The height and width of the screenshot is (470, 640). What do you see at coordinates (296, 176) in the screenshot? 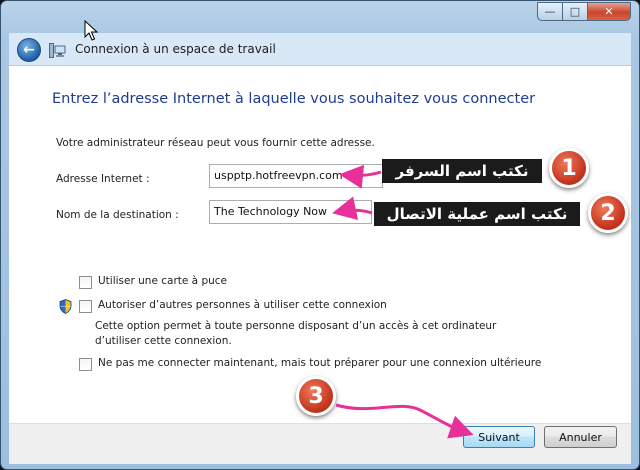
I see `internet-address-input: uspptp.hotfreevpn.com` at bounding box center [296, 176].